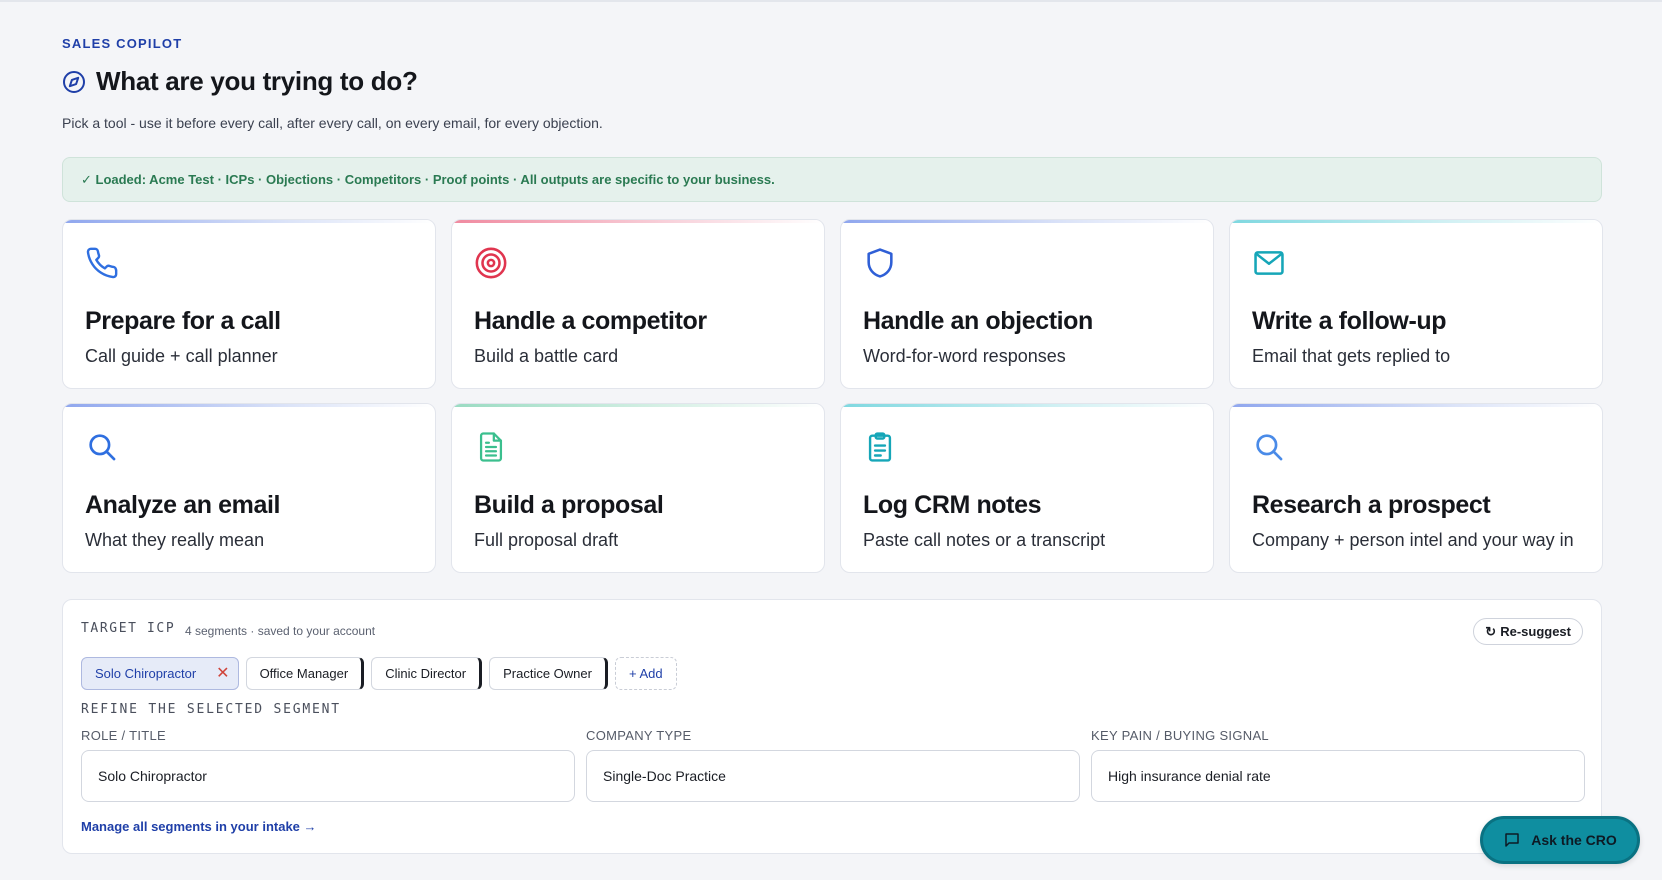  I want to click on page-title-row: What are you trying to do?, so click(240, 81).